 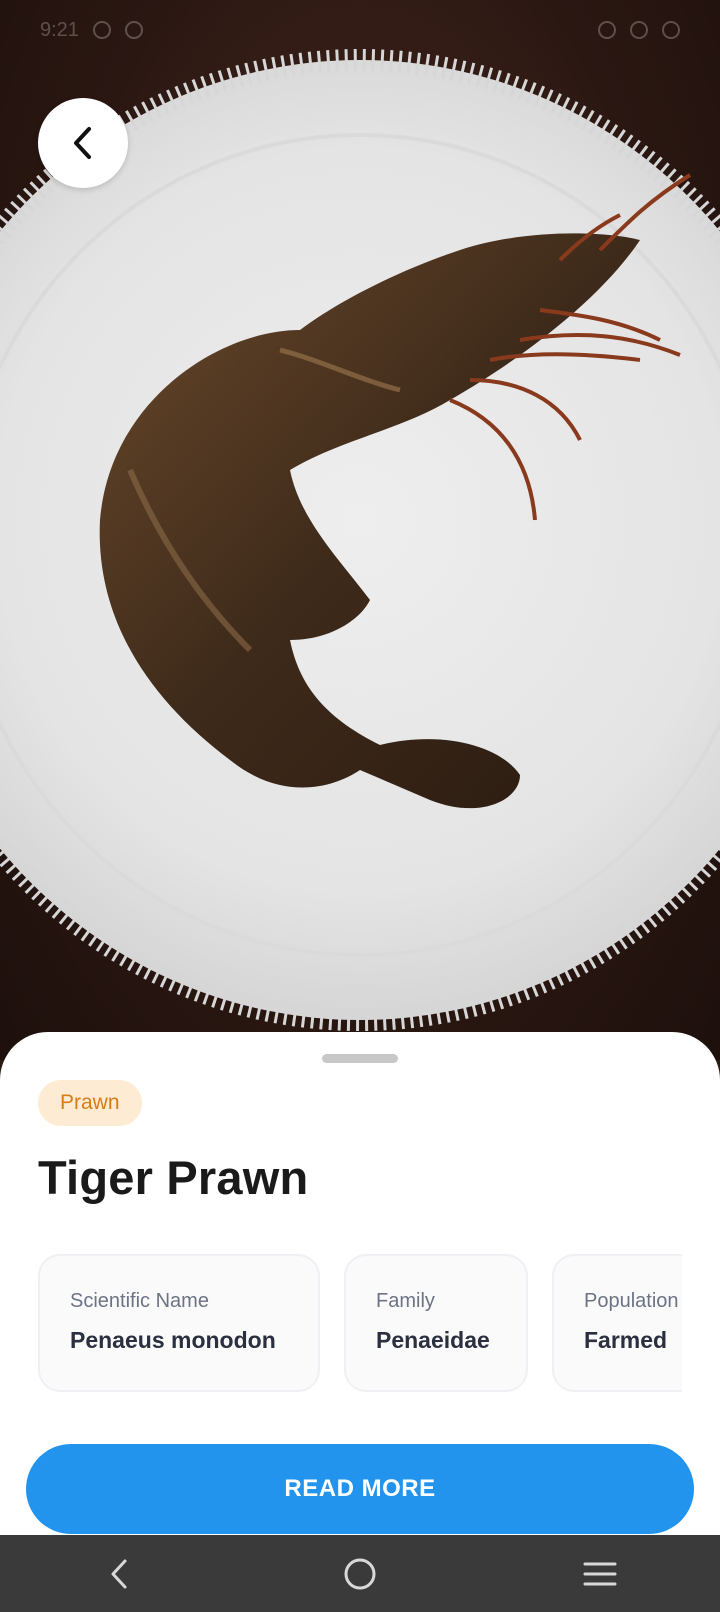 I want to click on wifi-icon, so click(x=639, y=30).